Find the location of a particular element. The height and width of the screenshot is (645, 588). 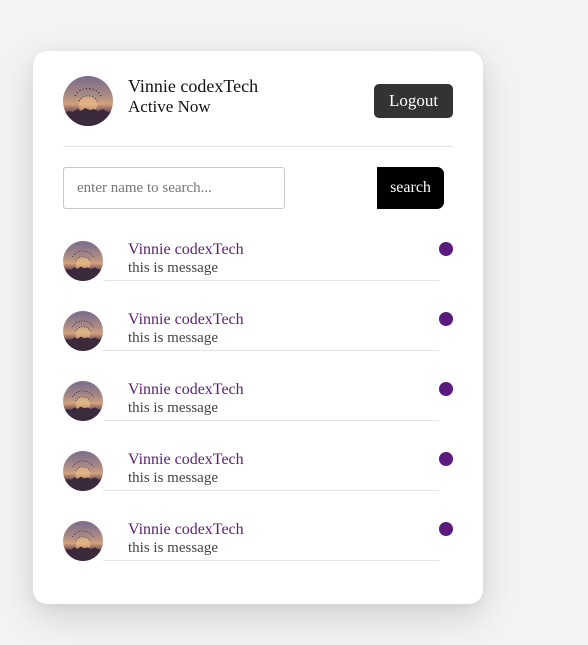

header-avatar is located at coordinates (88, 101).